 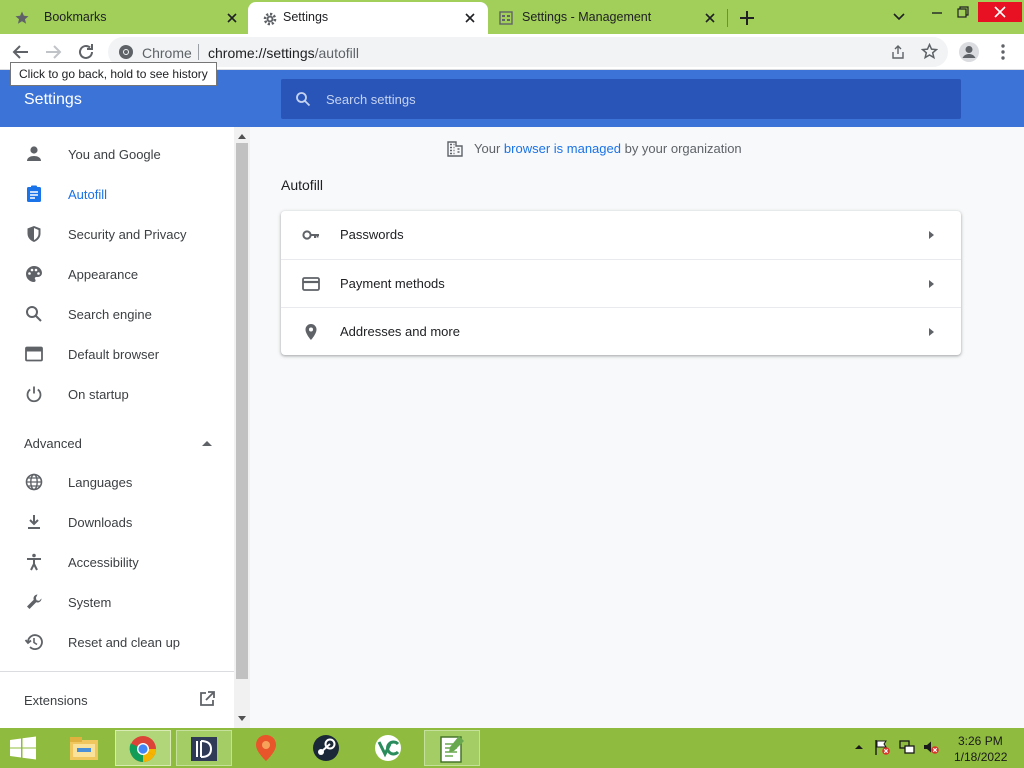 I want to click on sidebar-item-appearance: Appearance, so click(x=116, y=274).